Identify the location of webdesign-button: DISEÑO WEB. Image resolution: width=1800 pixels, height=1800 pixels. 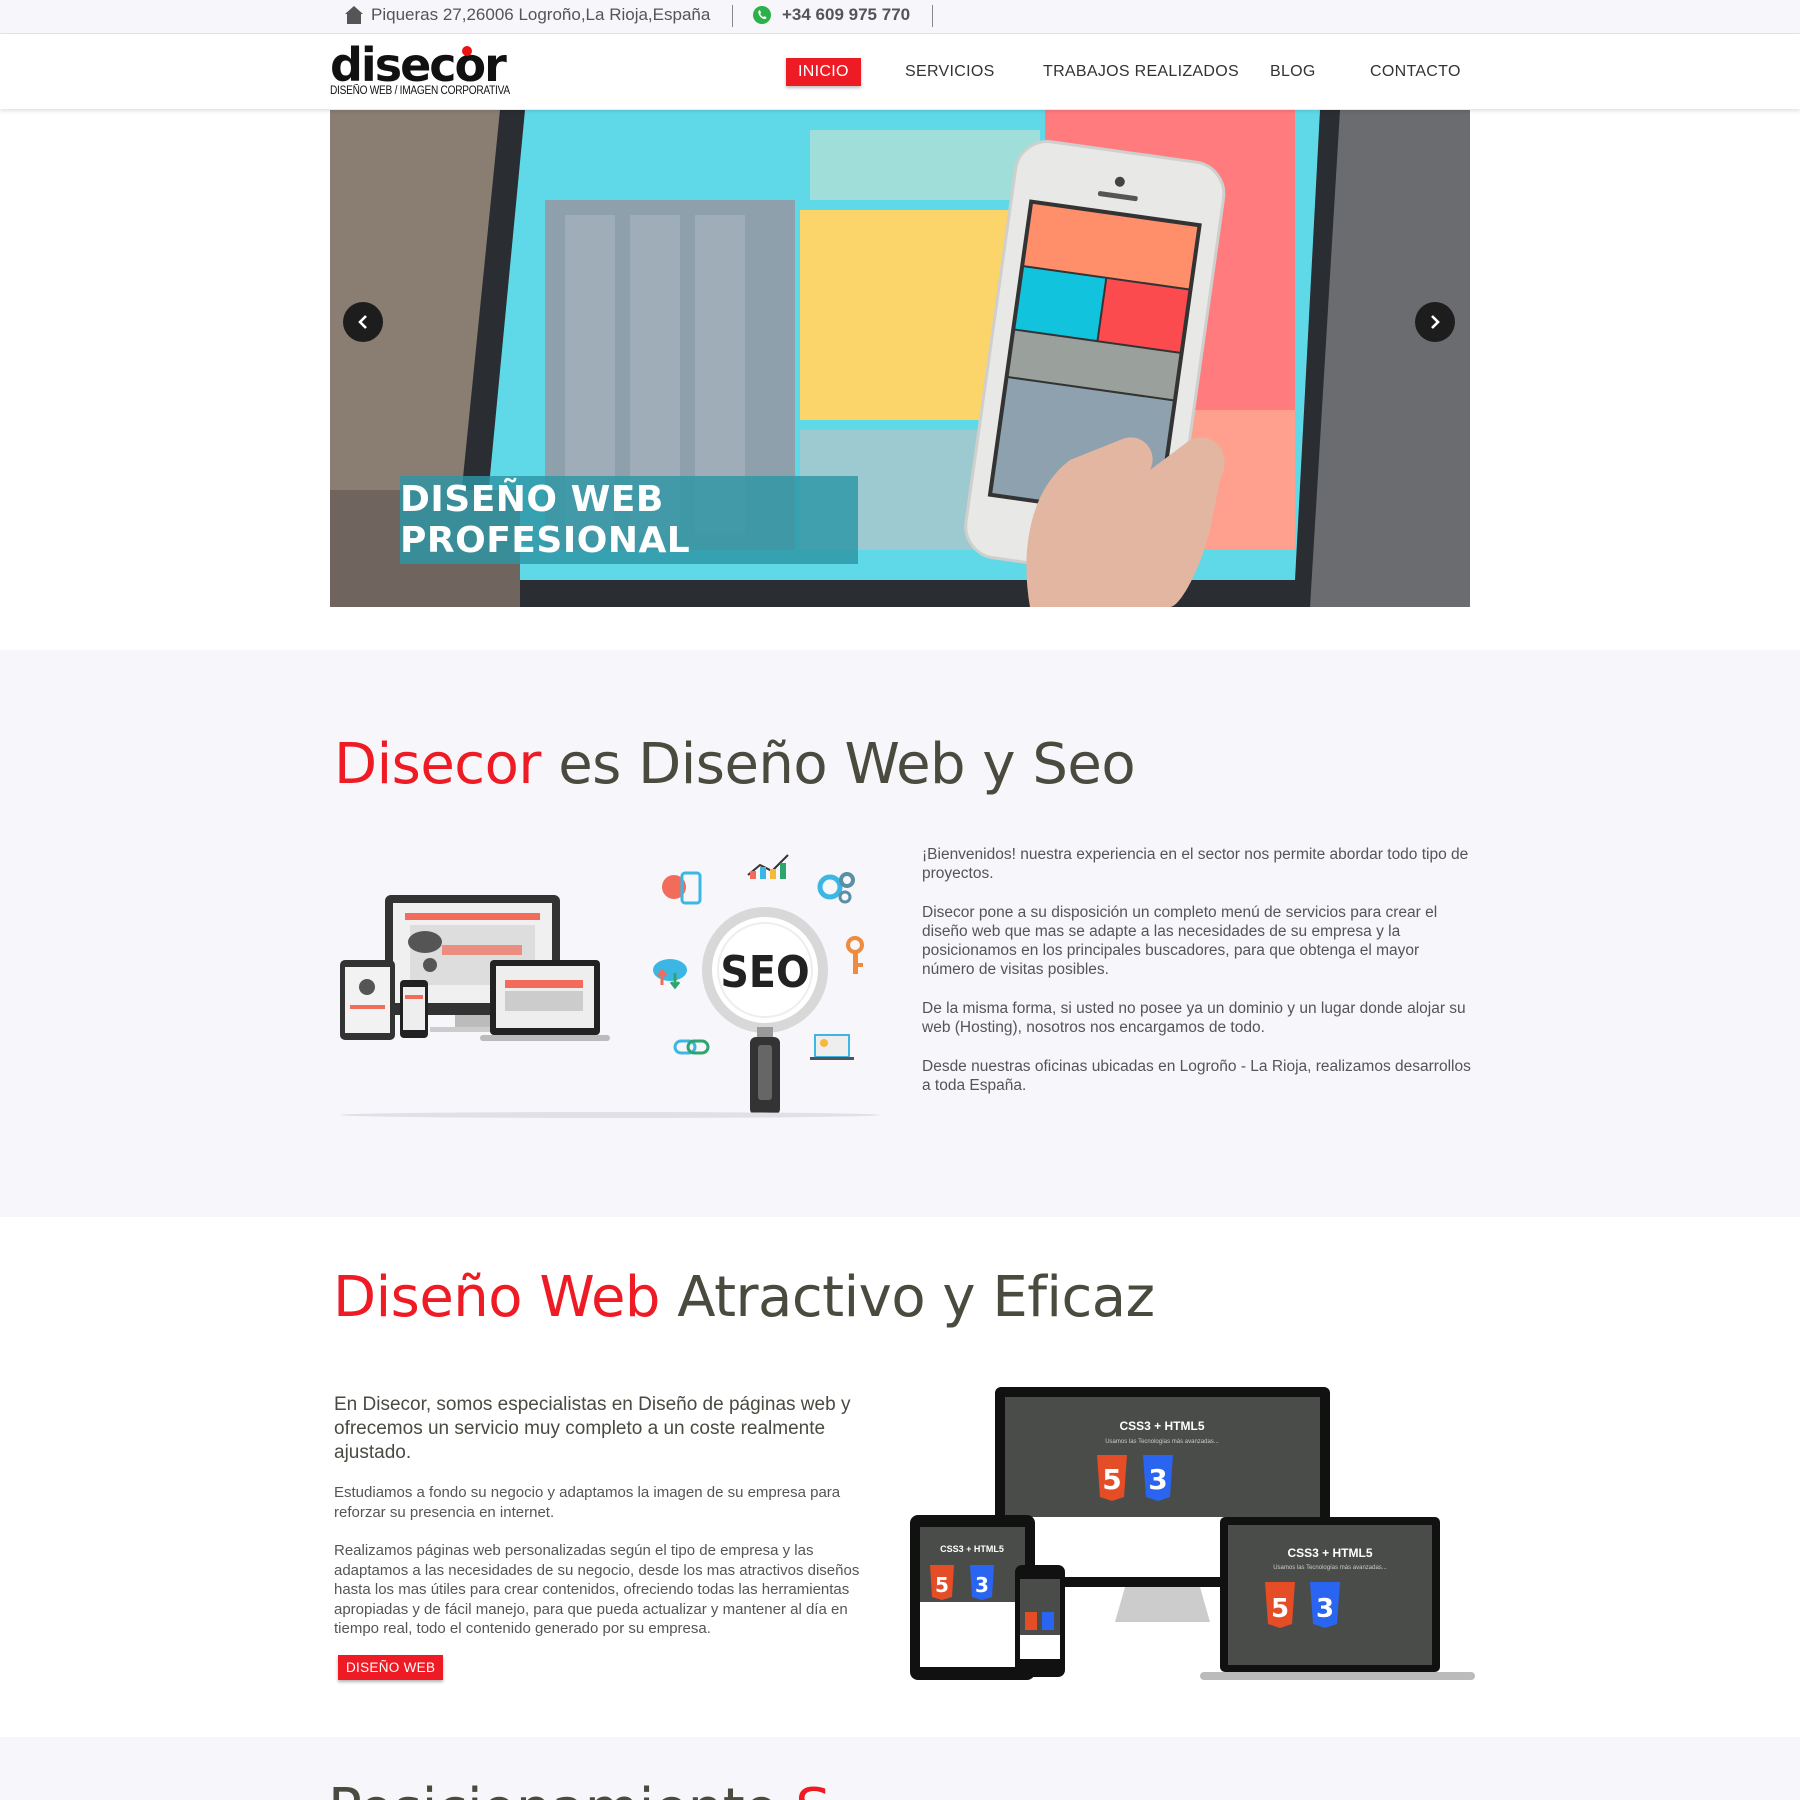
(391, 1667).